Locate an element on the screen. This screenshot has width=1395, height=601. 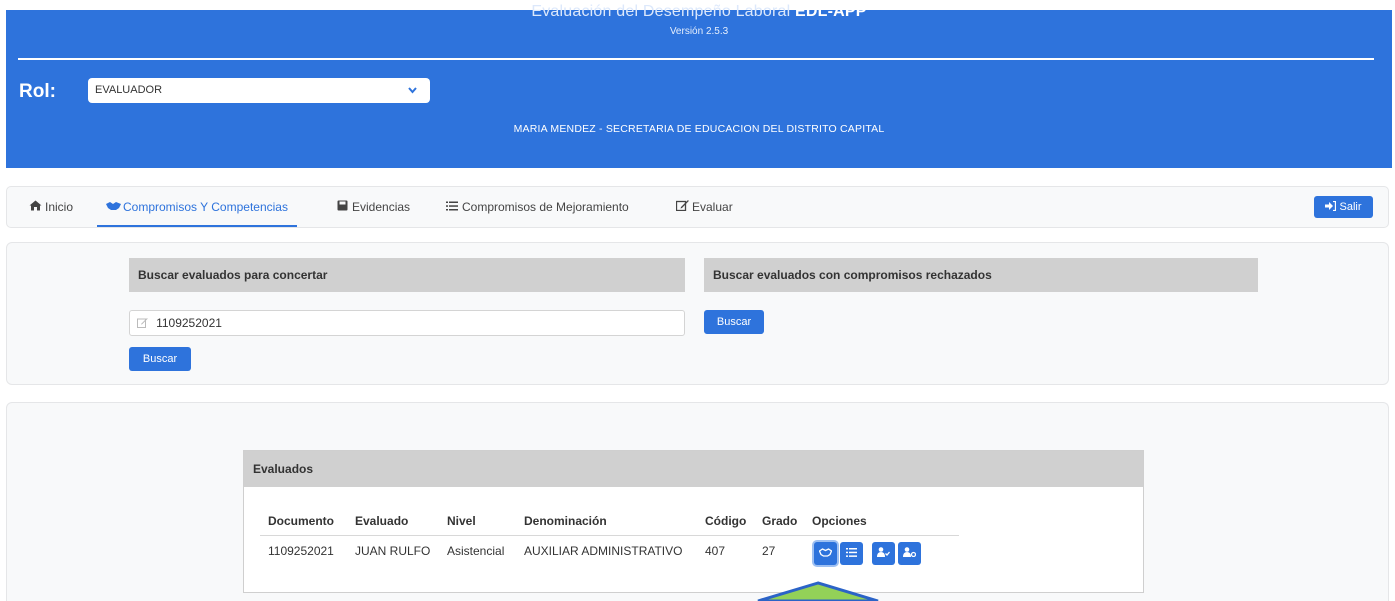
list-compromisos-button is located at coordinates (851, 553).